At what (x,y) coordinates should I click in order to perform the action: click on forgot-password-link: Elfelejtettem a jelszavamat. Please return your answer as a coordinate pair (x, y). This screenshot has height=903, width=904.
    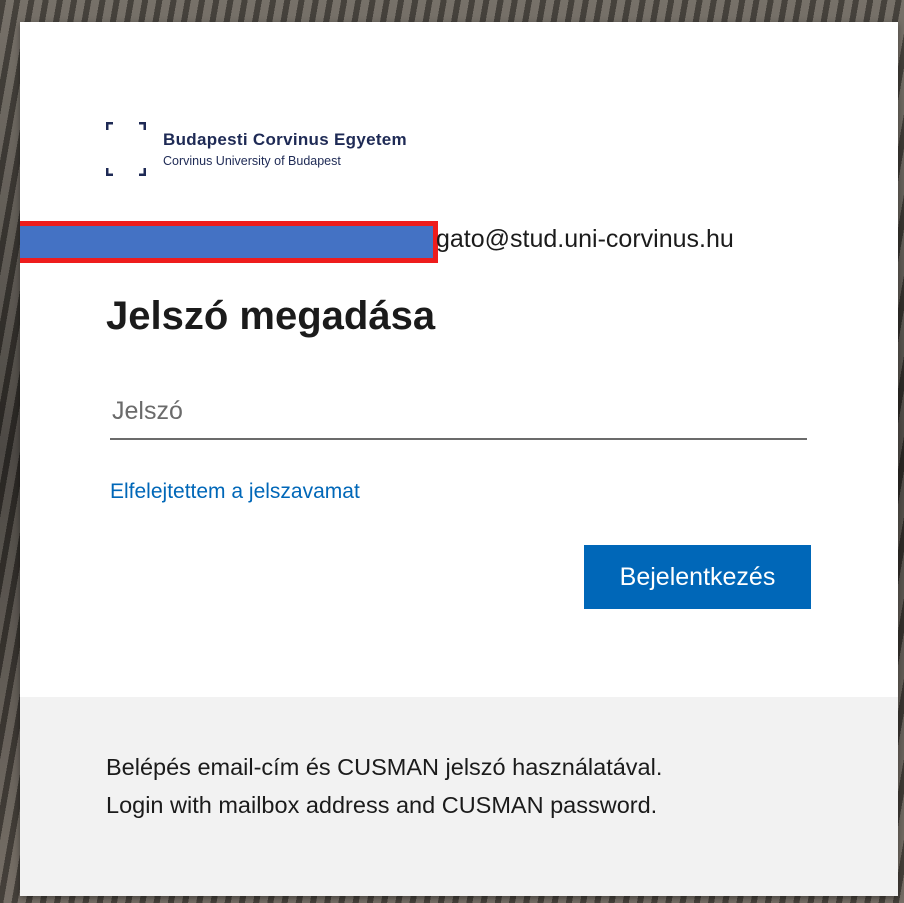
    Looking at the image, I should click on (235, 492).